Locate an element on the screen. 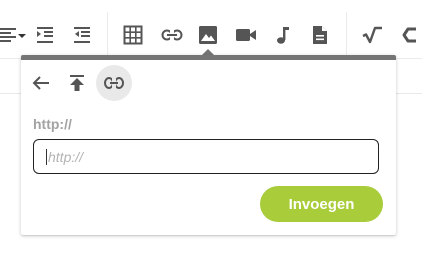 Image resolution: width=422 pixels, height=256 pixels. by-url-button is located at coordinates (114, 83).